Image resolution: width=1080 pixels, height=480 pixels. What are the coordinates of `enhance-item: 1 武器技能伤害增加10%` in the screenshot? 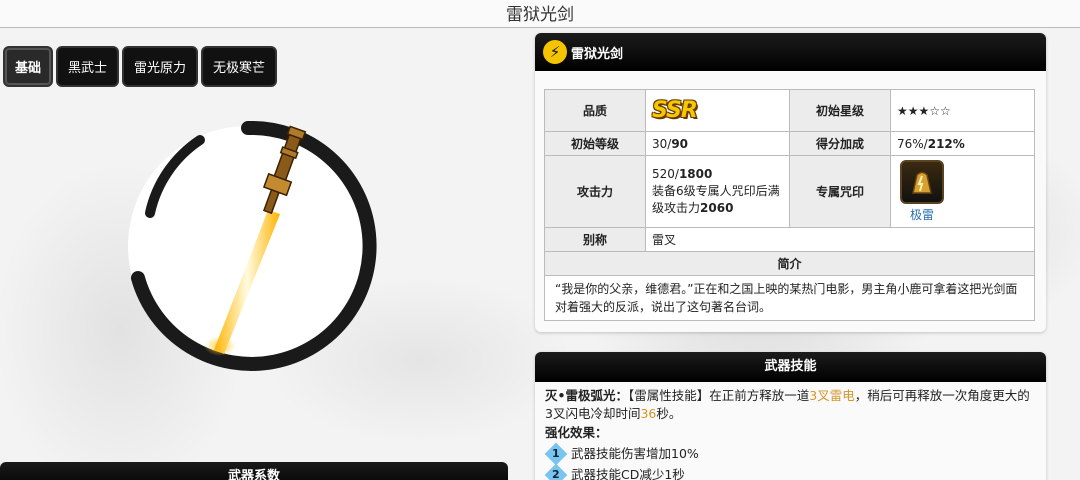 It's located at (790, 454).